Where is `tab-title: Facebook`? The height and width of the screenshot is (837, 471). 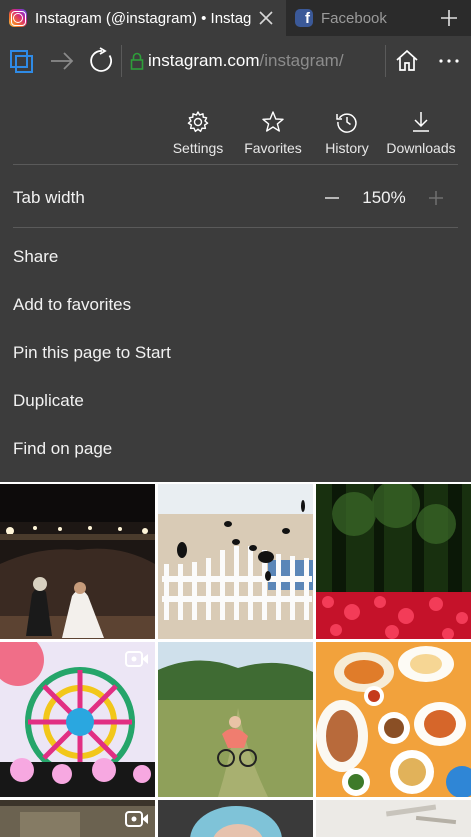 tab-title: Facebook is located at coordinates (354, 18).